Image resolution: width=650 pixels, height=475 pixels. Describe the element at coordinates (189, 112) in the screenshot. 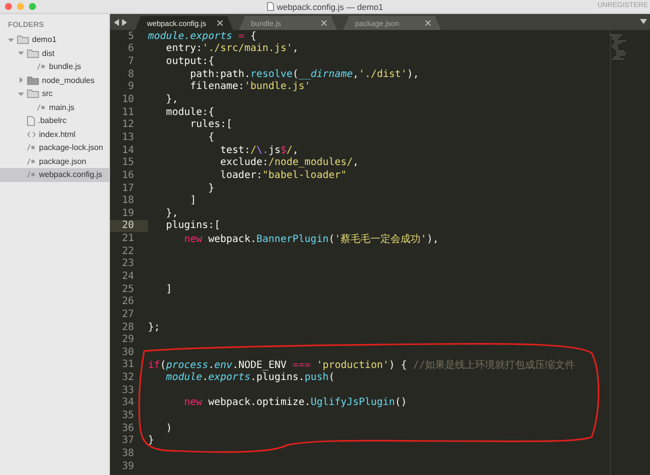

I see `code-line: module:{` at that location.